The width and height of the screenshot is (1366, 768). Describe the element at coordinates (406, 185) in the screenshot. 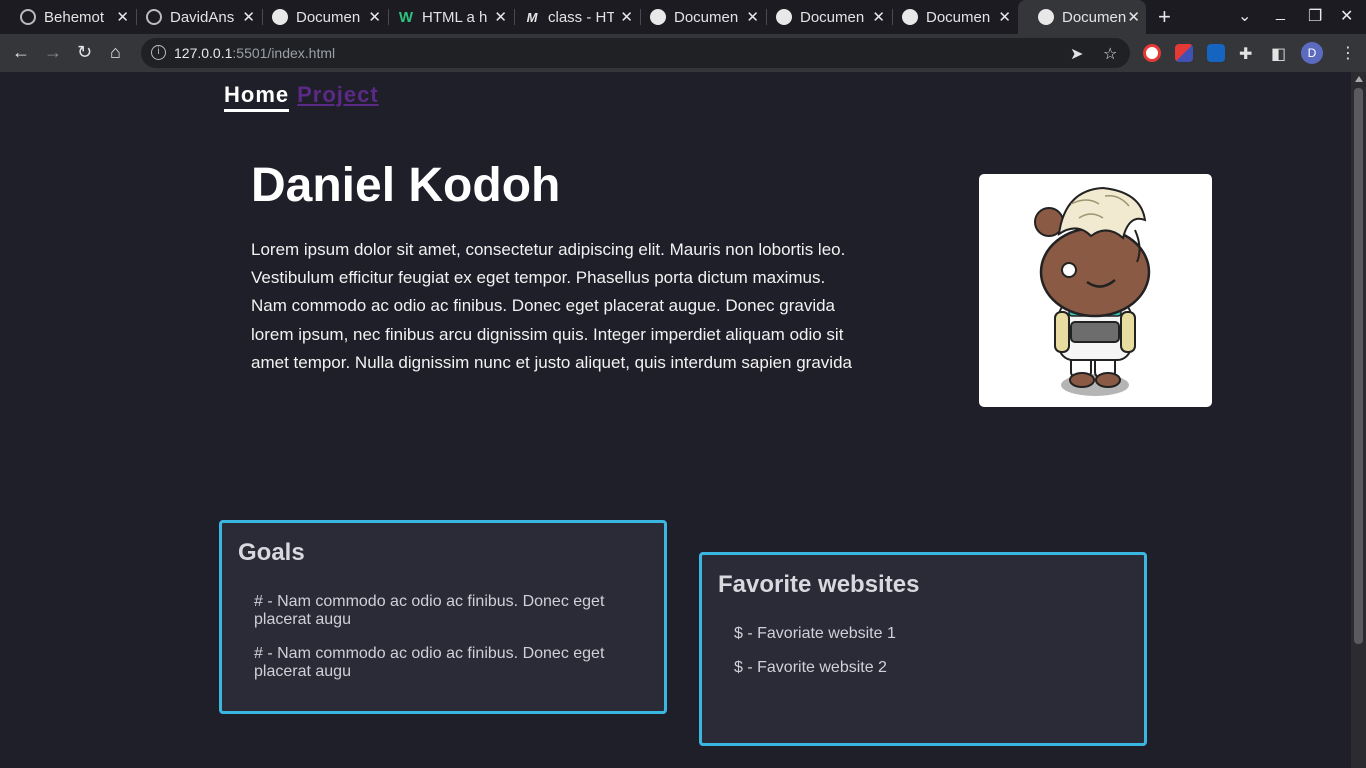

I see `page-title: Daniel Kodoh` at that location.